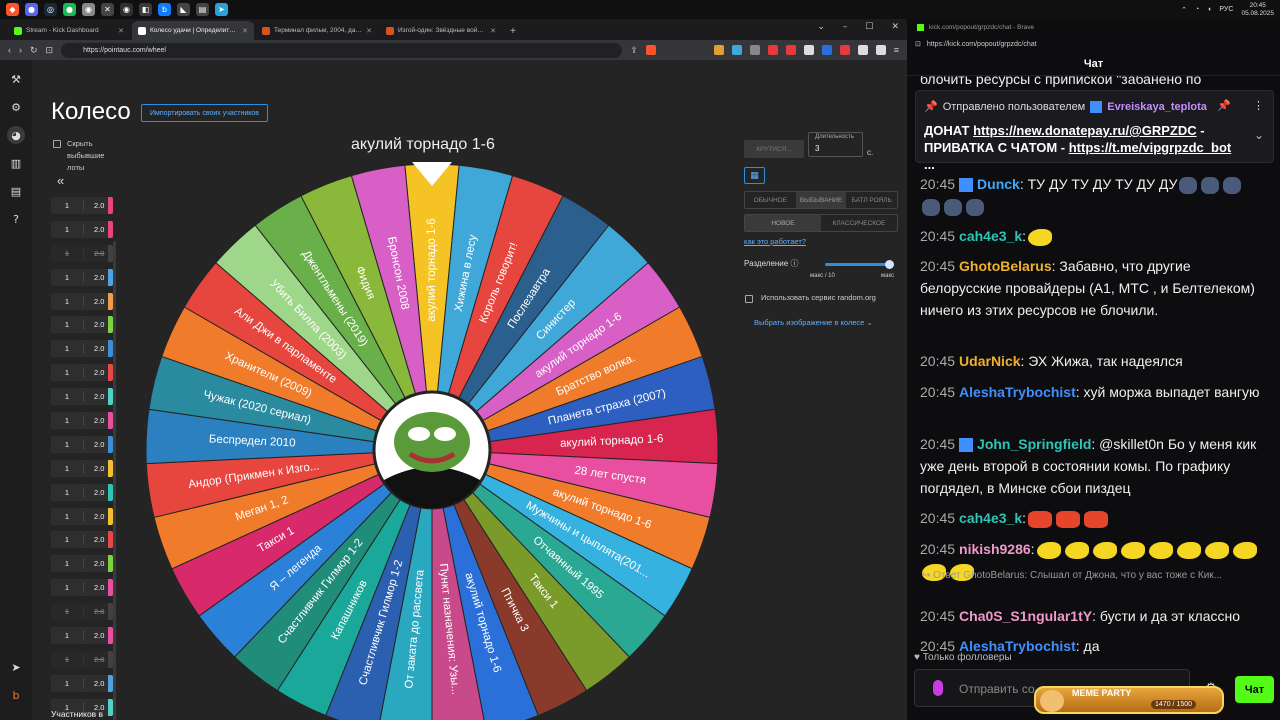 This screenshot has width=1280, height=720. I want to click on folder-icon: ▤, so click(202, 9).